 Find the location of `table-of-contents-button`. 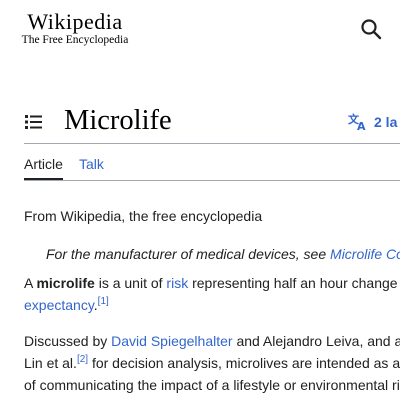

table-of-contents-button is located at coordinates (34, 122).